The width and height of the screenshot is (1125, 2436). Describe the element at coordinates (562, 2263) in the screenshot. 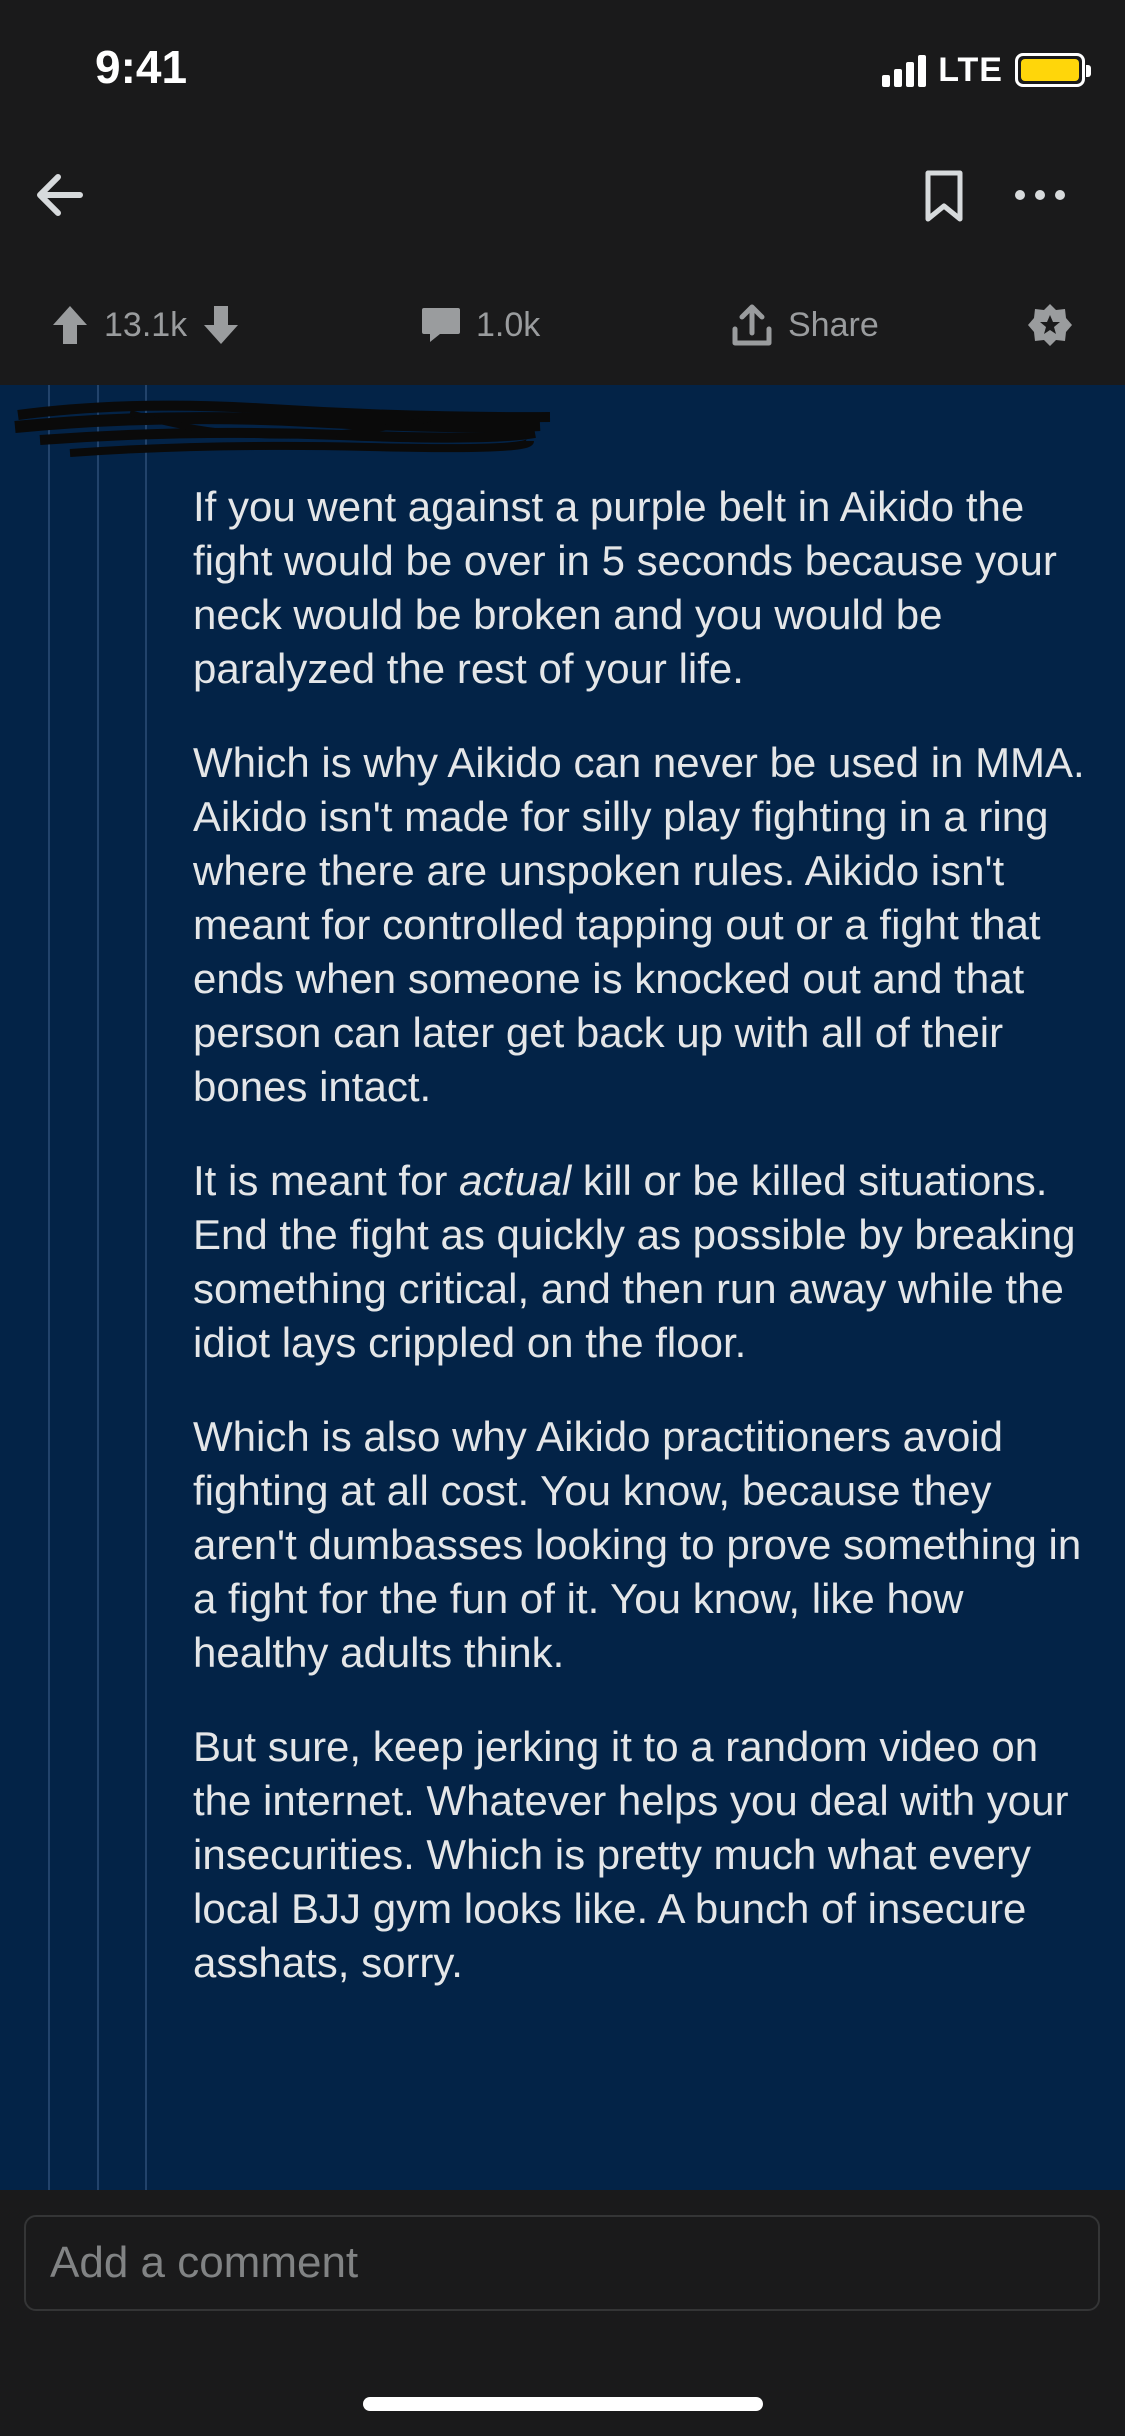

I see `comment-input` at that location.